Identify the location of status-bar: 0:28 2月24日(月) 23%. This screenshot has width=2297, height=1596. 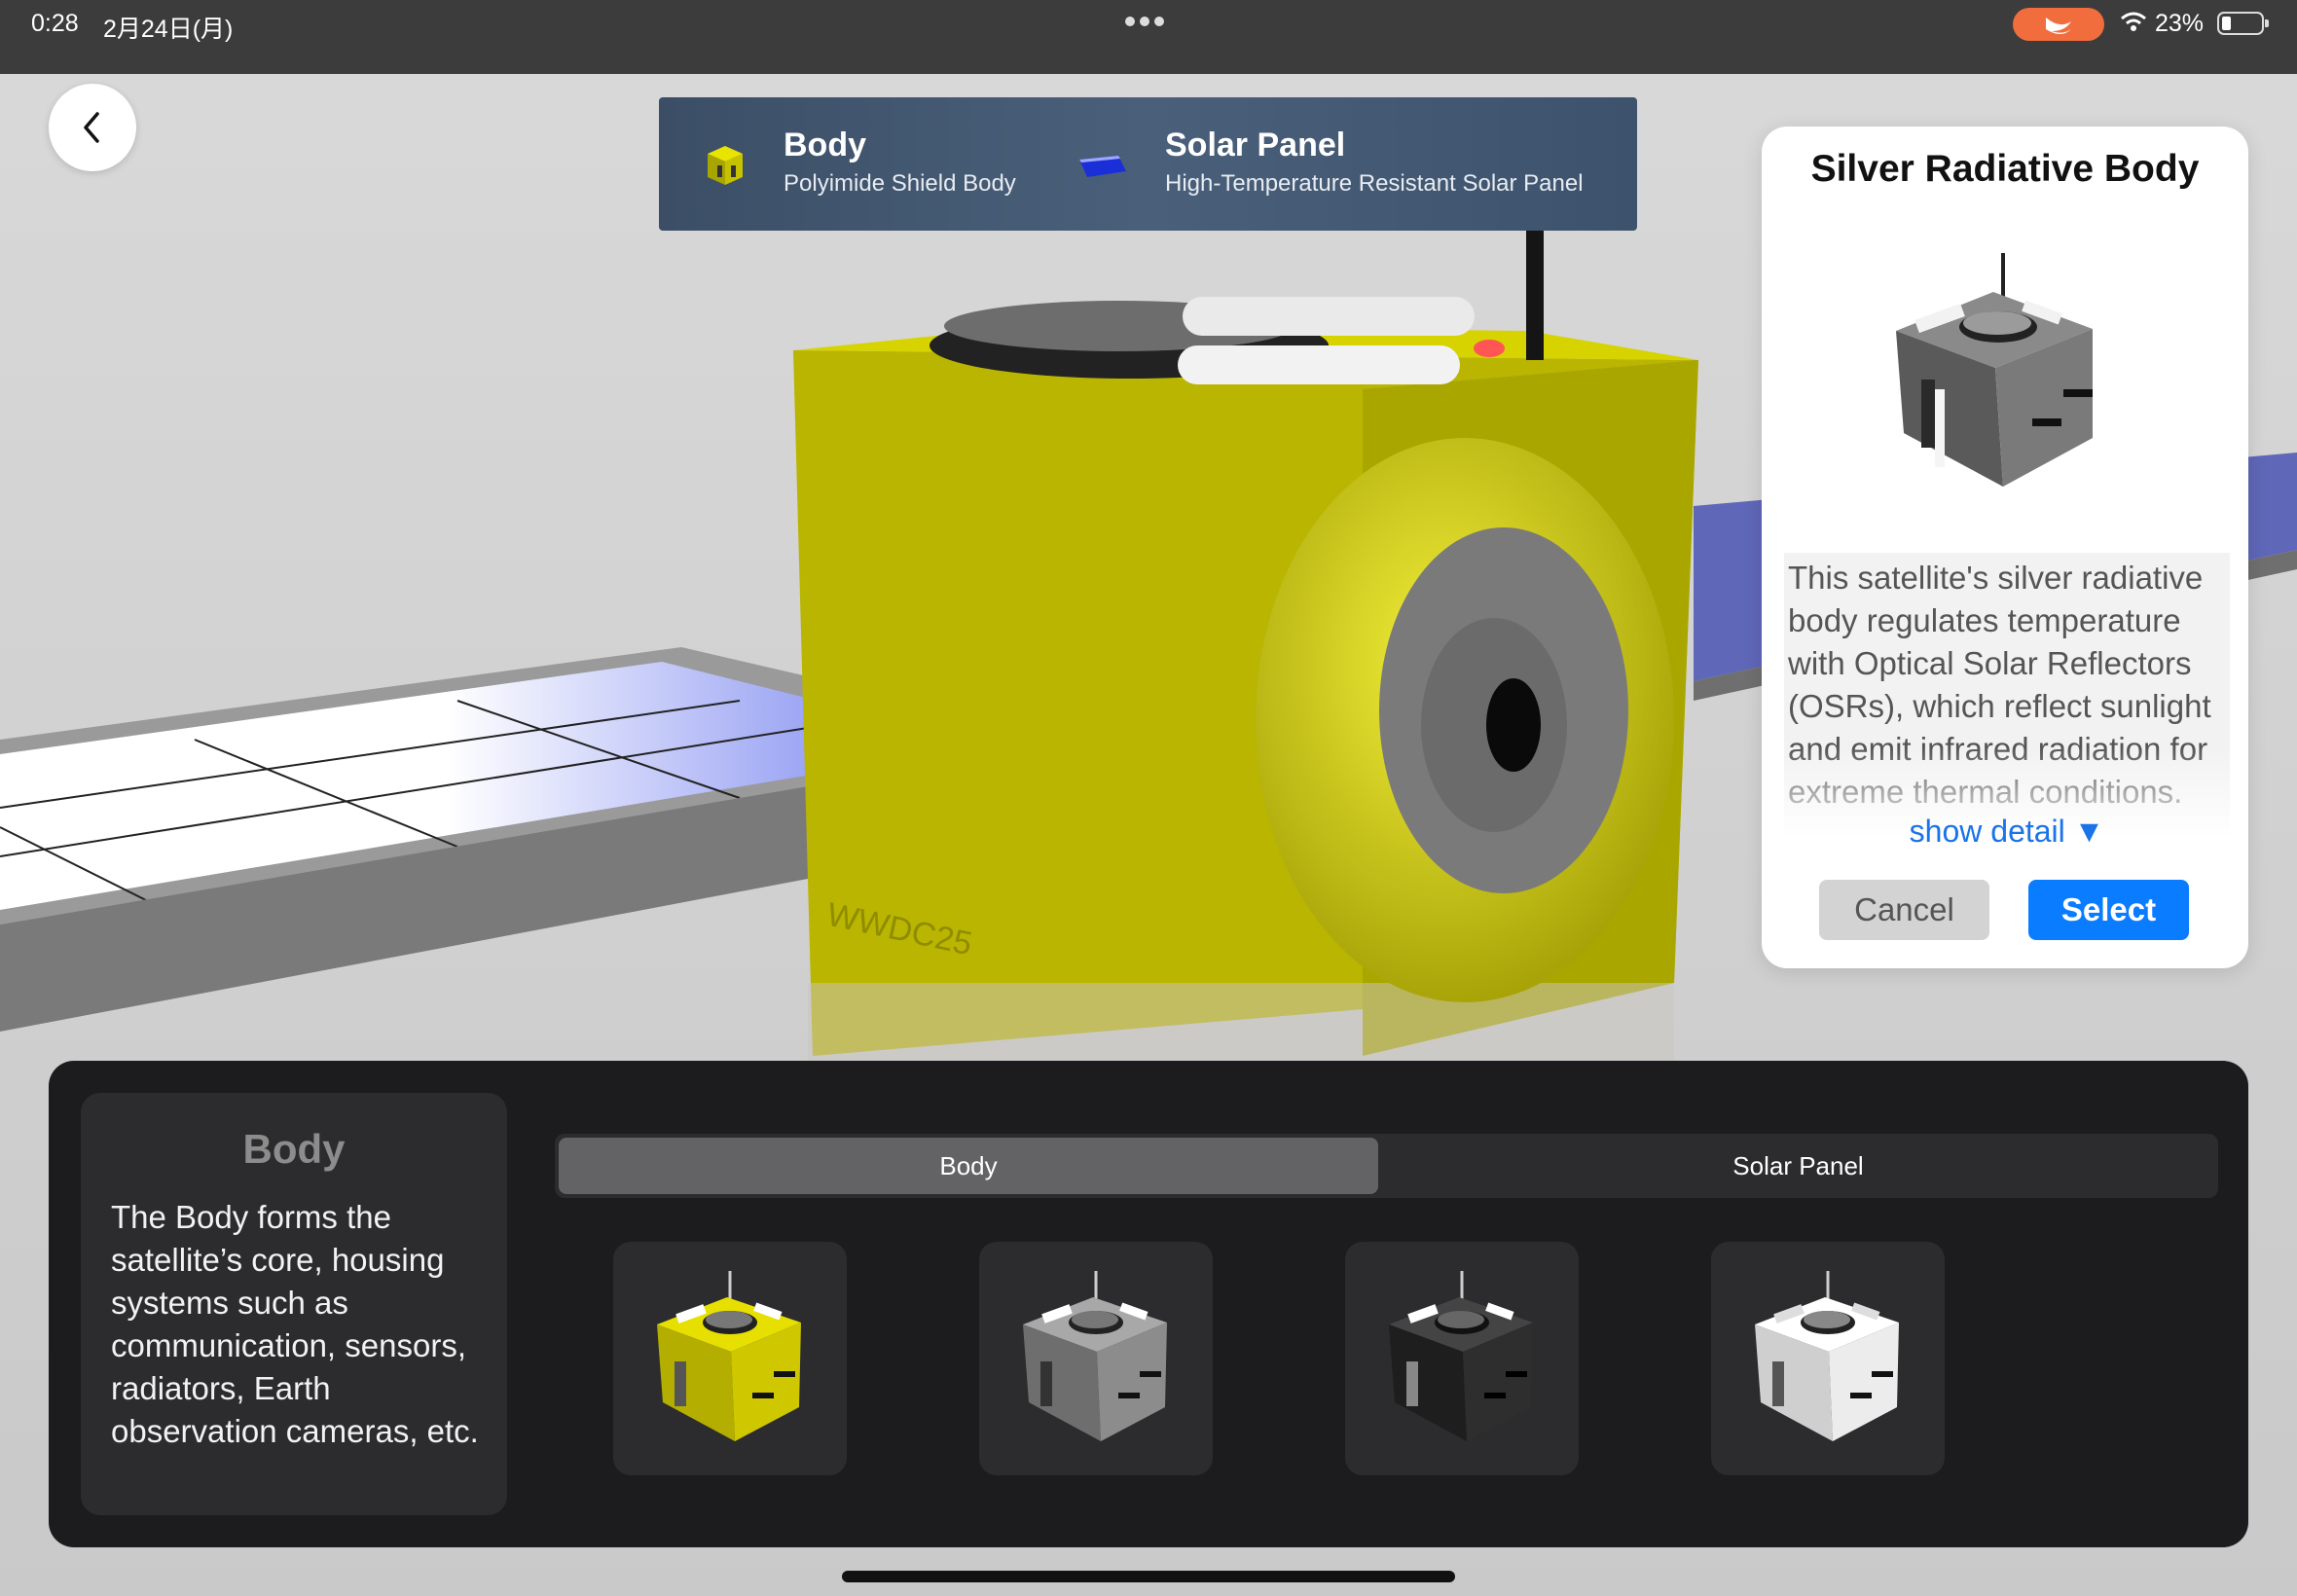
(1148, 37).